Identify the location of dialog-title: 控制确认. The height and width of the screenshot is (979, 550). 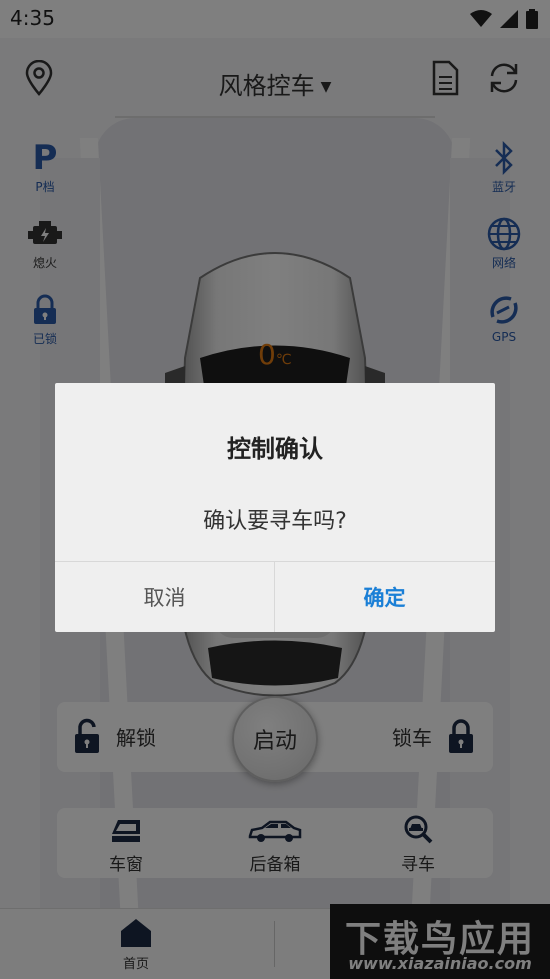
(275, 449).